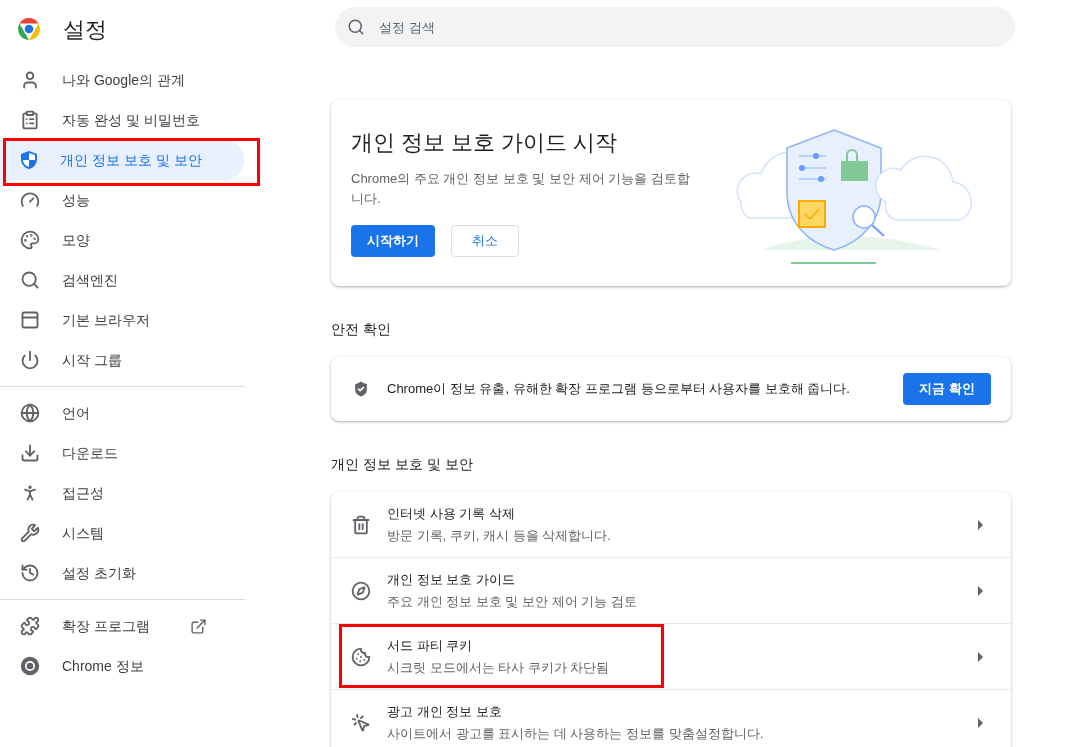  Describe the element at coordinates (30, 240) in the screenshot. I see `palette-icon` at that location.